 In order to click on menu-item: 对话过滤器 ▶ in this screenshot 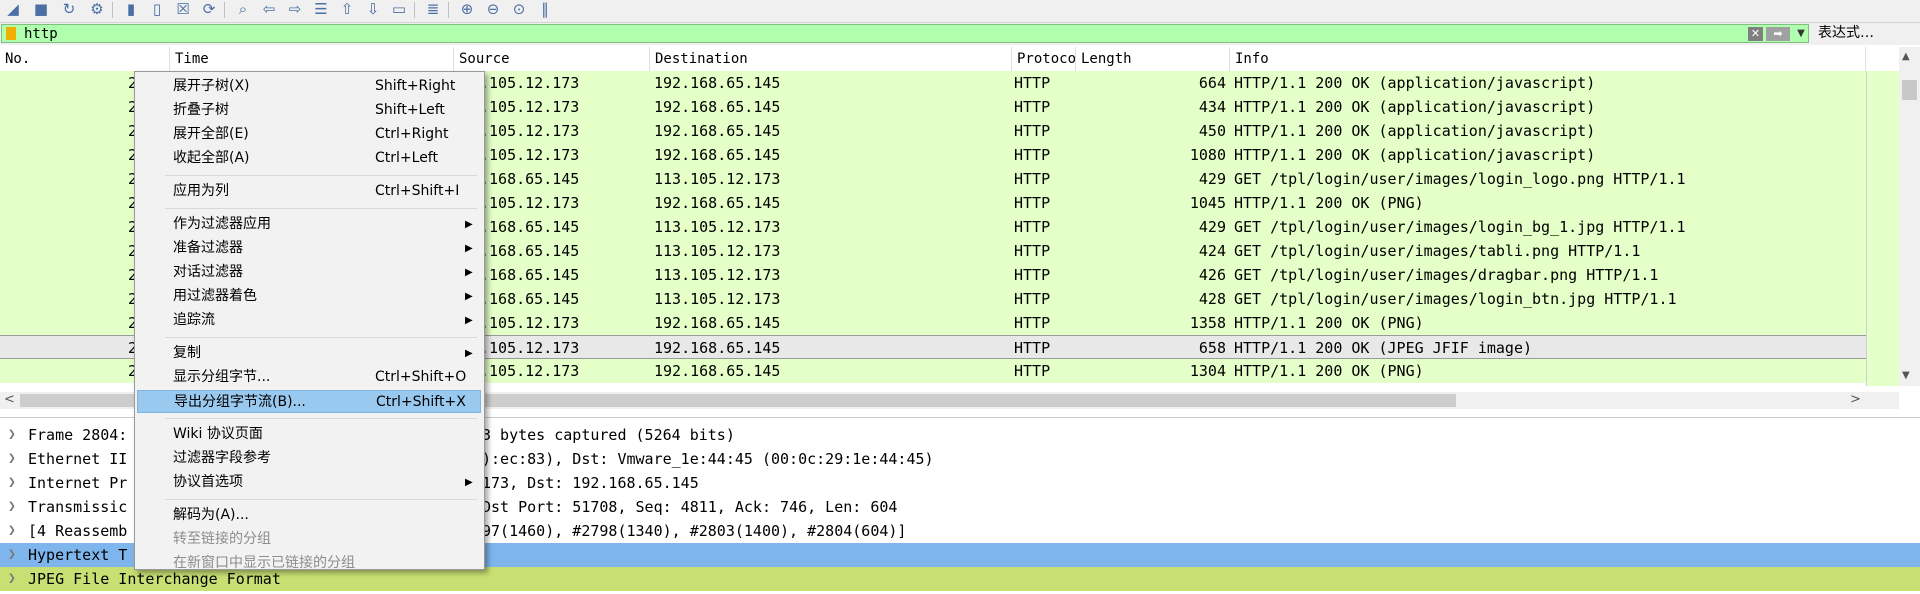, I will do `click(309, 272)`.